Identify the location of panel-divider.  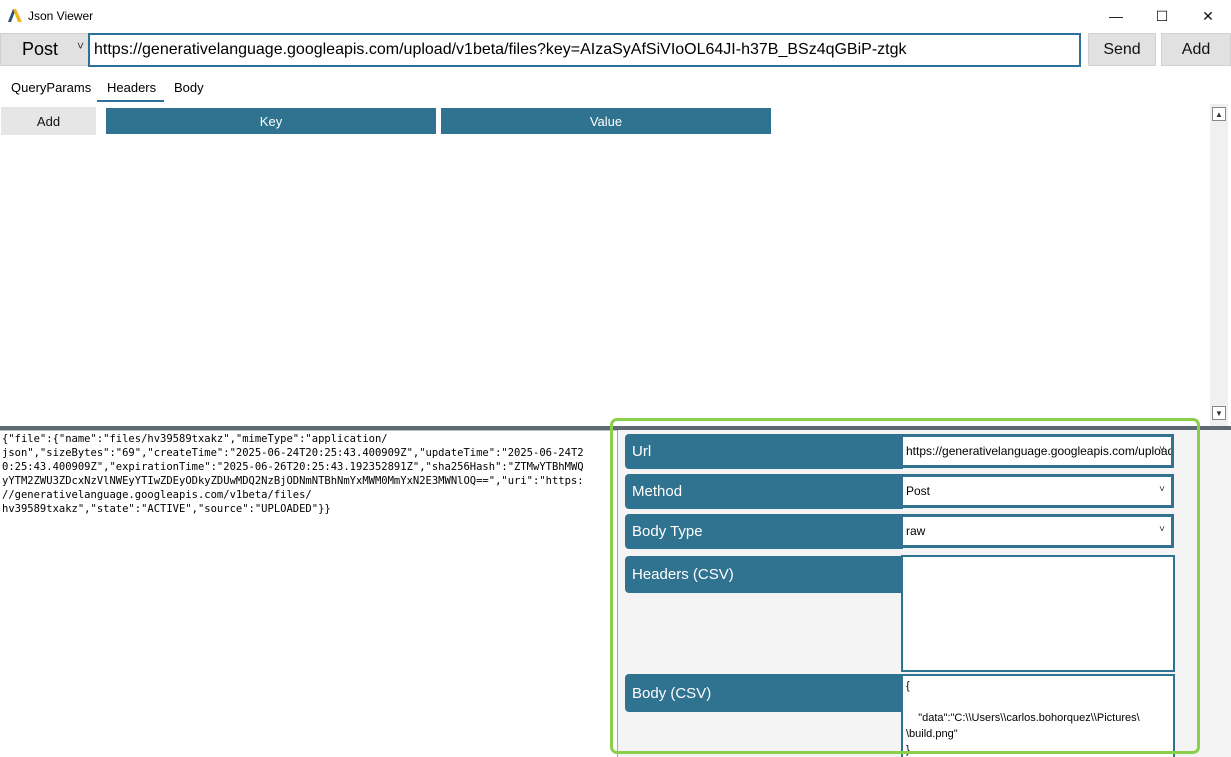
(617, 593).